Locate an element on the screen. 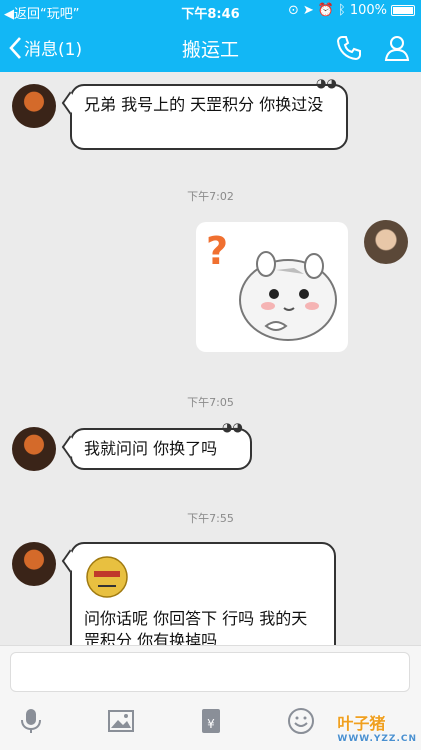 Image resolution: width=421 pixels, height=750 pixels. hamster-sticker: ? is located at coordinates (272, 287).